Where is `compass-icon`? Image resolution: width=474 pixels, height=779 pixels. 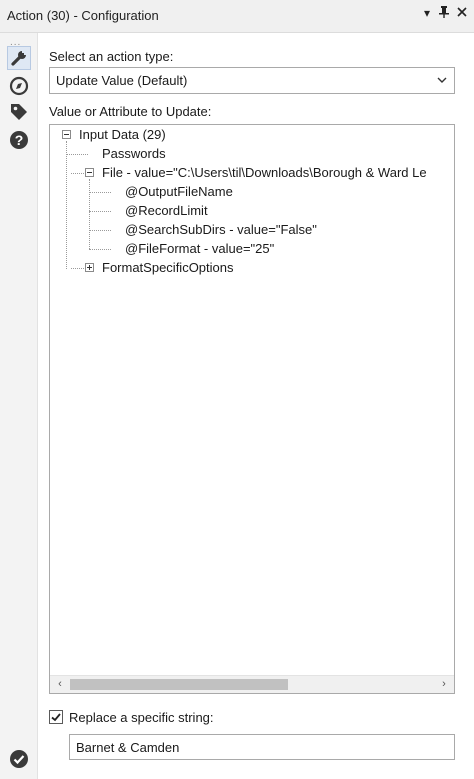
compass-icon is located at coordinates (19, 86).